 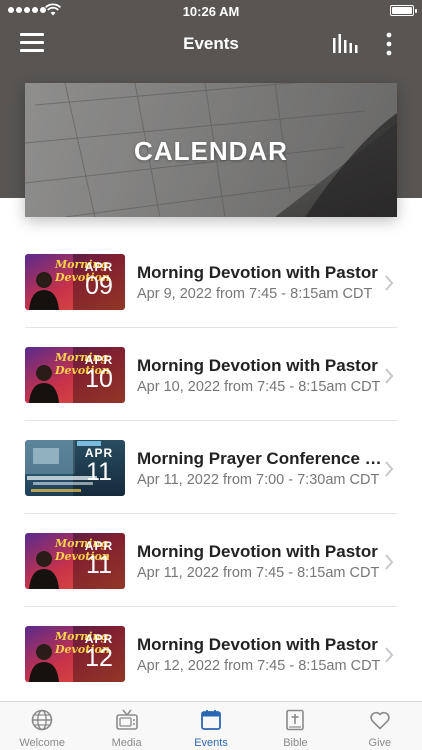 What do you see at coordinates (259, 387) in the screenshot?
I see `event-datetime: Apr 10, 2022 from 7:45 - 8:15am CDT` at bounding box center [259, 387].